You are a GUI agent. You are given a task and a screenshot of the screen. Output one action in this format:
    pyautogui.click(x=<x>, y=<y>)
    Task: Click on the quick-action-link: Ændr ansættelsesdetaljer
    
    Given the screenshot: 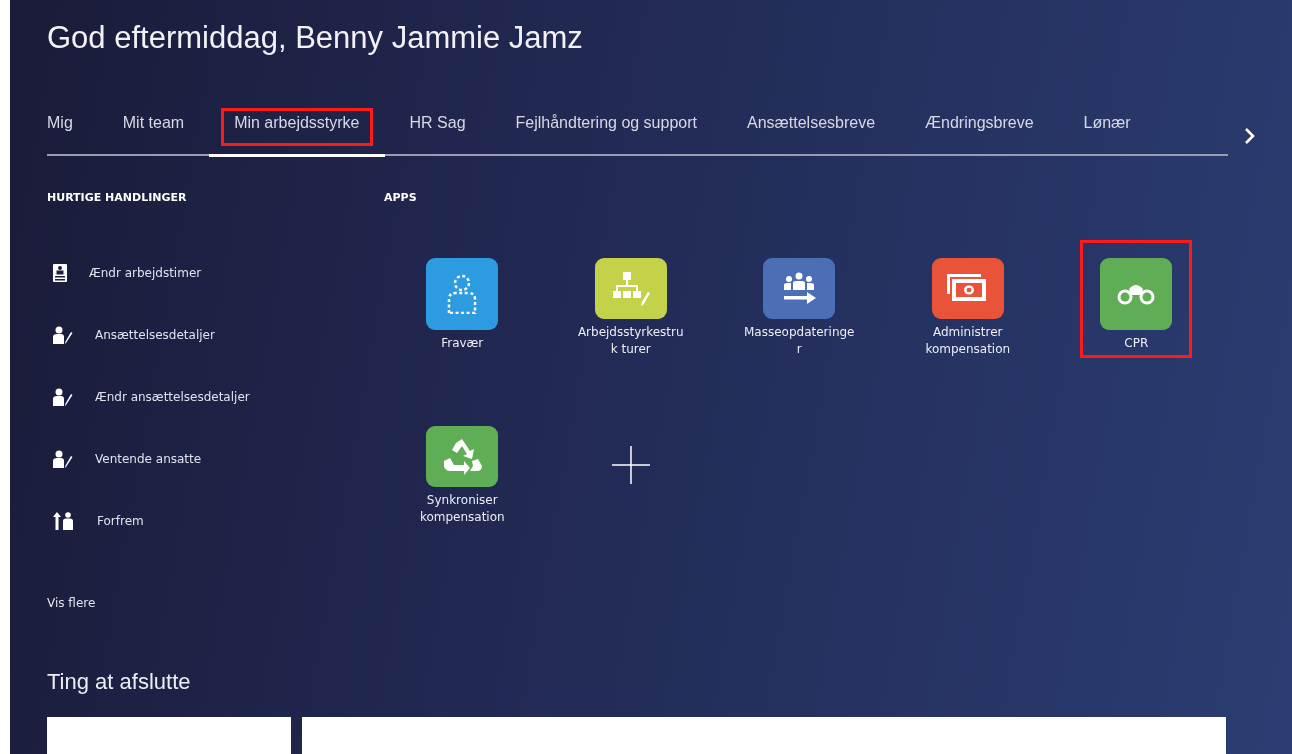 What is the action you would take?
    pyautogui.click(x=172, y=397)
    